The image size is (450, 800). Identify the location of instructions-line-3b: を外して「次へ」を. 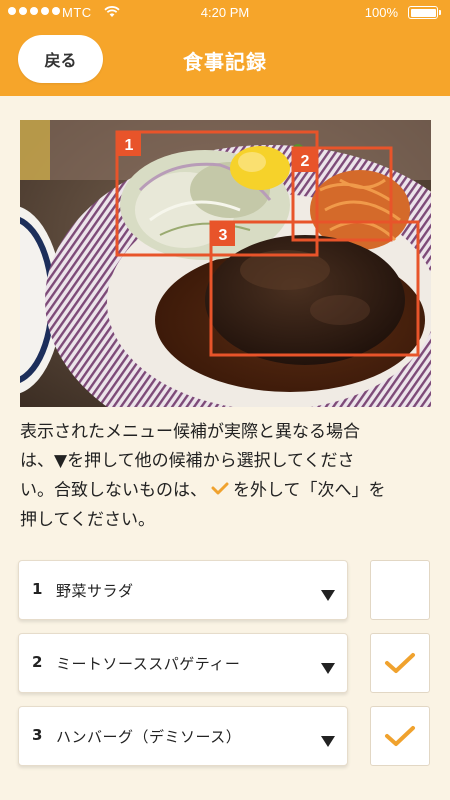
(309, 490).